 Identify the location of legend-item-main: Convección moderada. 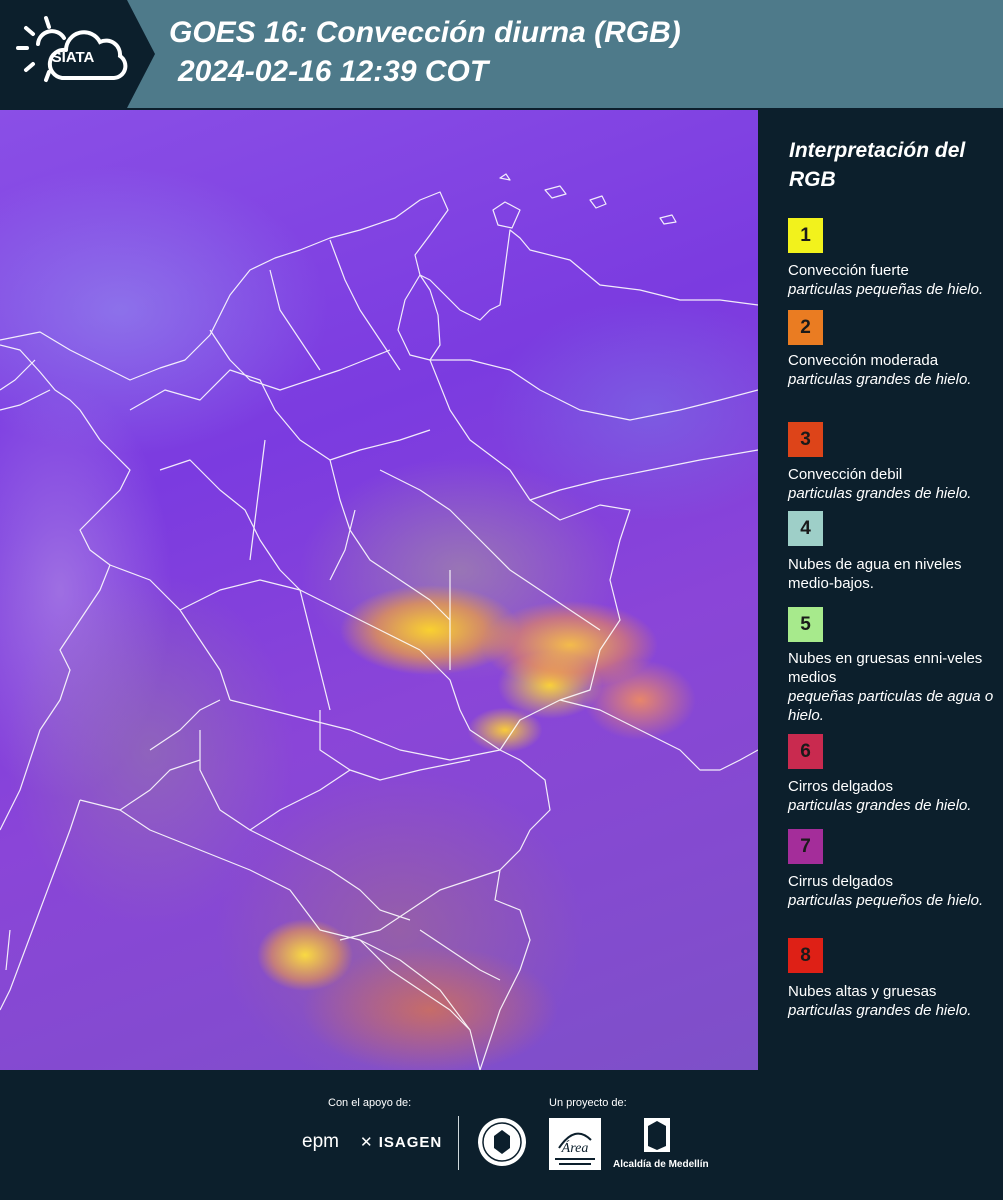
(863, 360).